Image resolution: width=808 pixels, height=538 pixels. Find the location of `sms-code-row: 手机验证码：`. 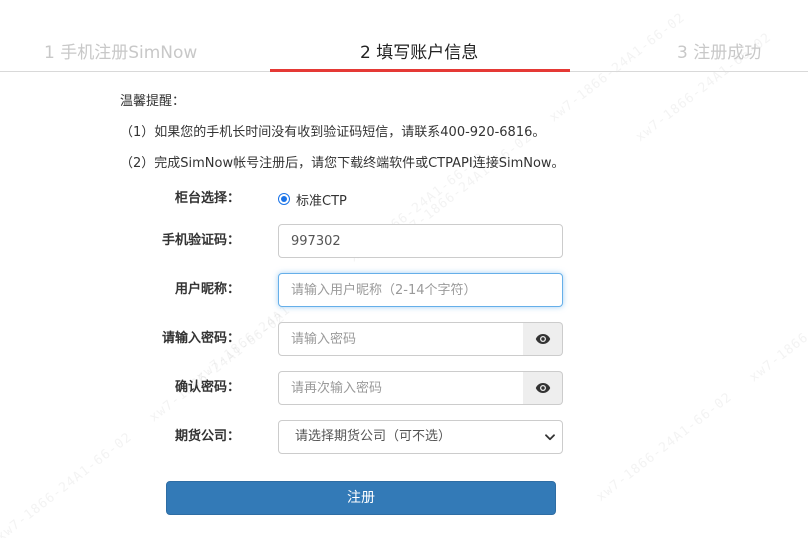

sms-code-row: 手机验证码： is located at coordinates (404, 241).